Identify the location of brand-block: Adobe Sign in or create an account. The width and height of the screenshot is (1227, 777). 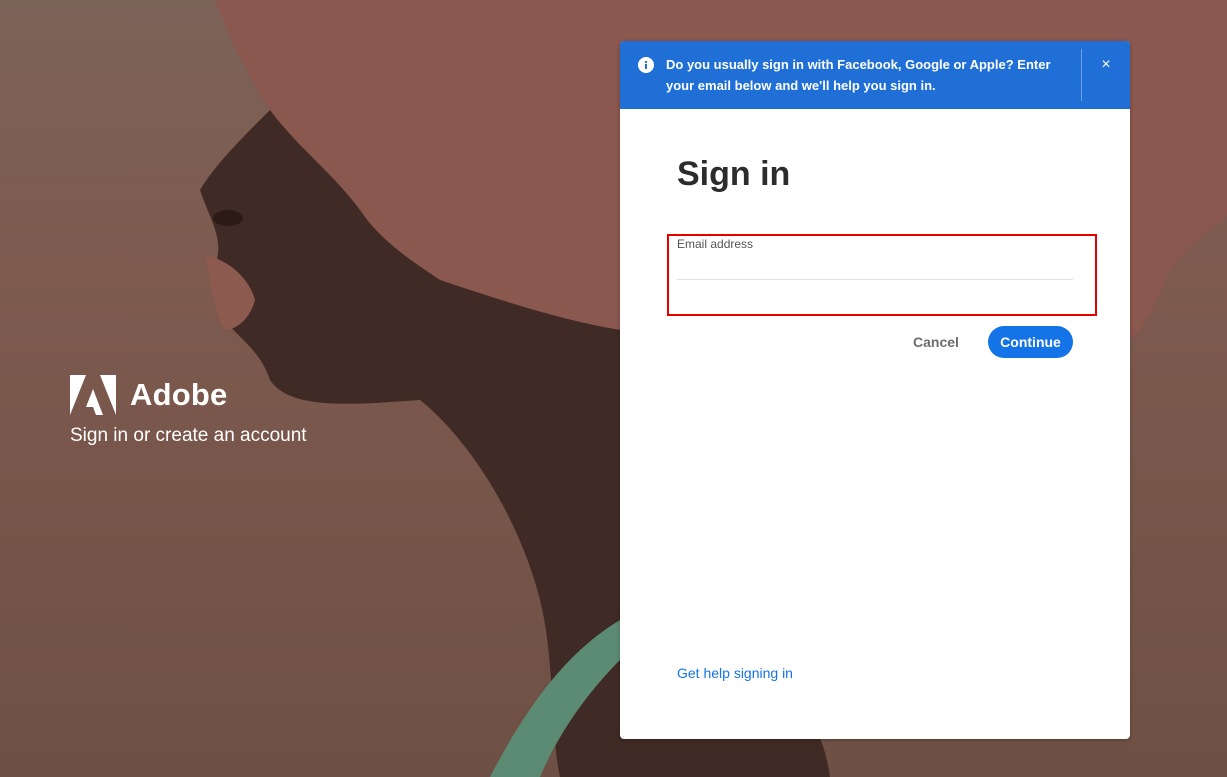
(188, 411).